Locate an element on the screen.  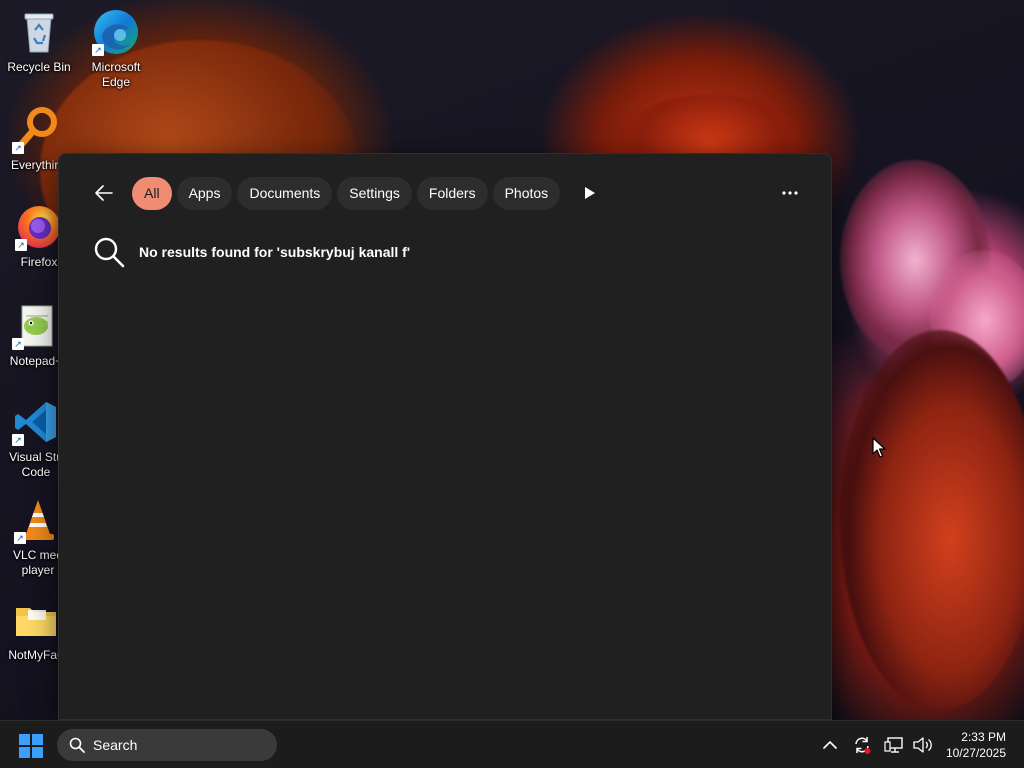
desktop-icon-edge: ↗ Microsoft Edge is located at coordinates (116, 49).